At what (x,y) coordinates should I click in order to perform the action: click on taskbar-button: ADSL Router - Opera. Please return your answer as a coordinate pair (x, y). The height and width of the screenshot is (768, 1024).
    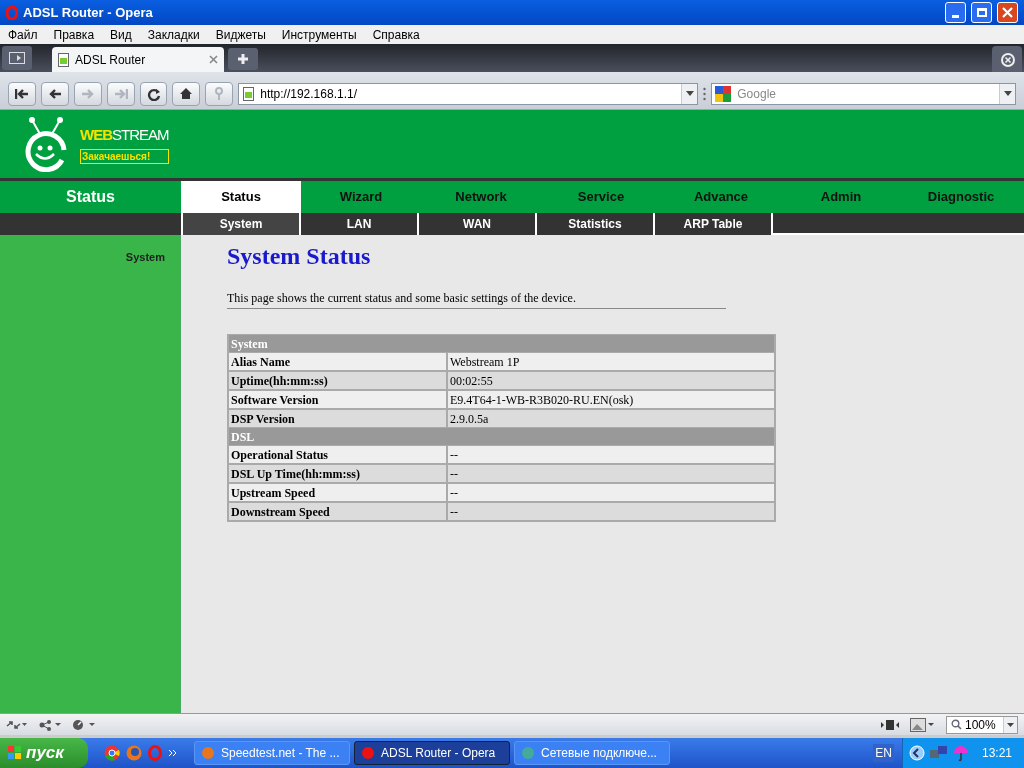
    Looking at the image, I should click on (432, 753).